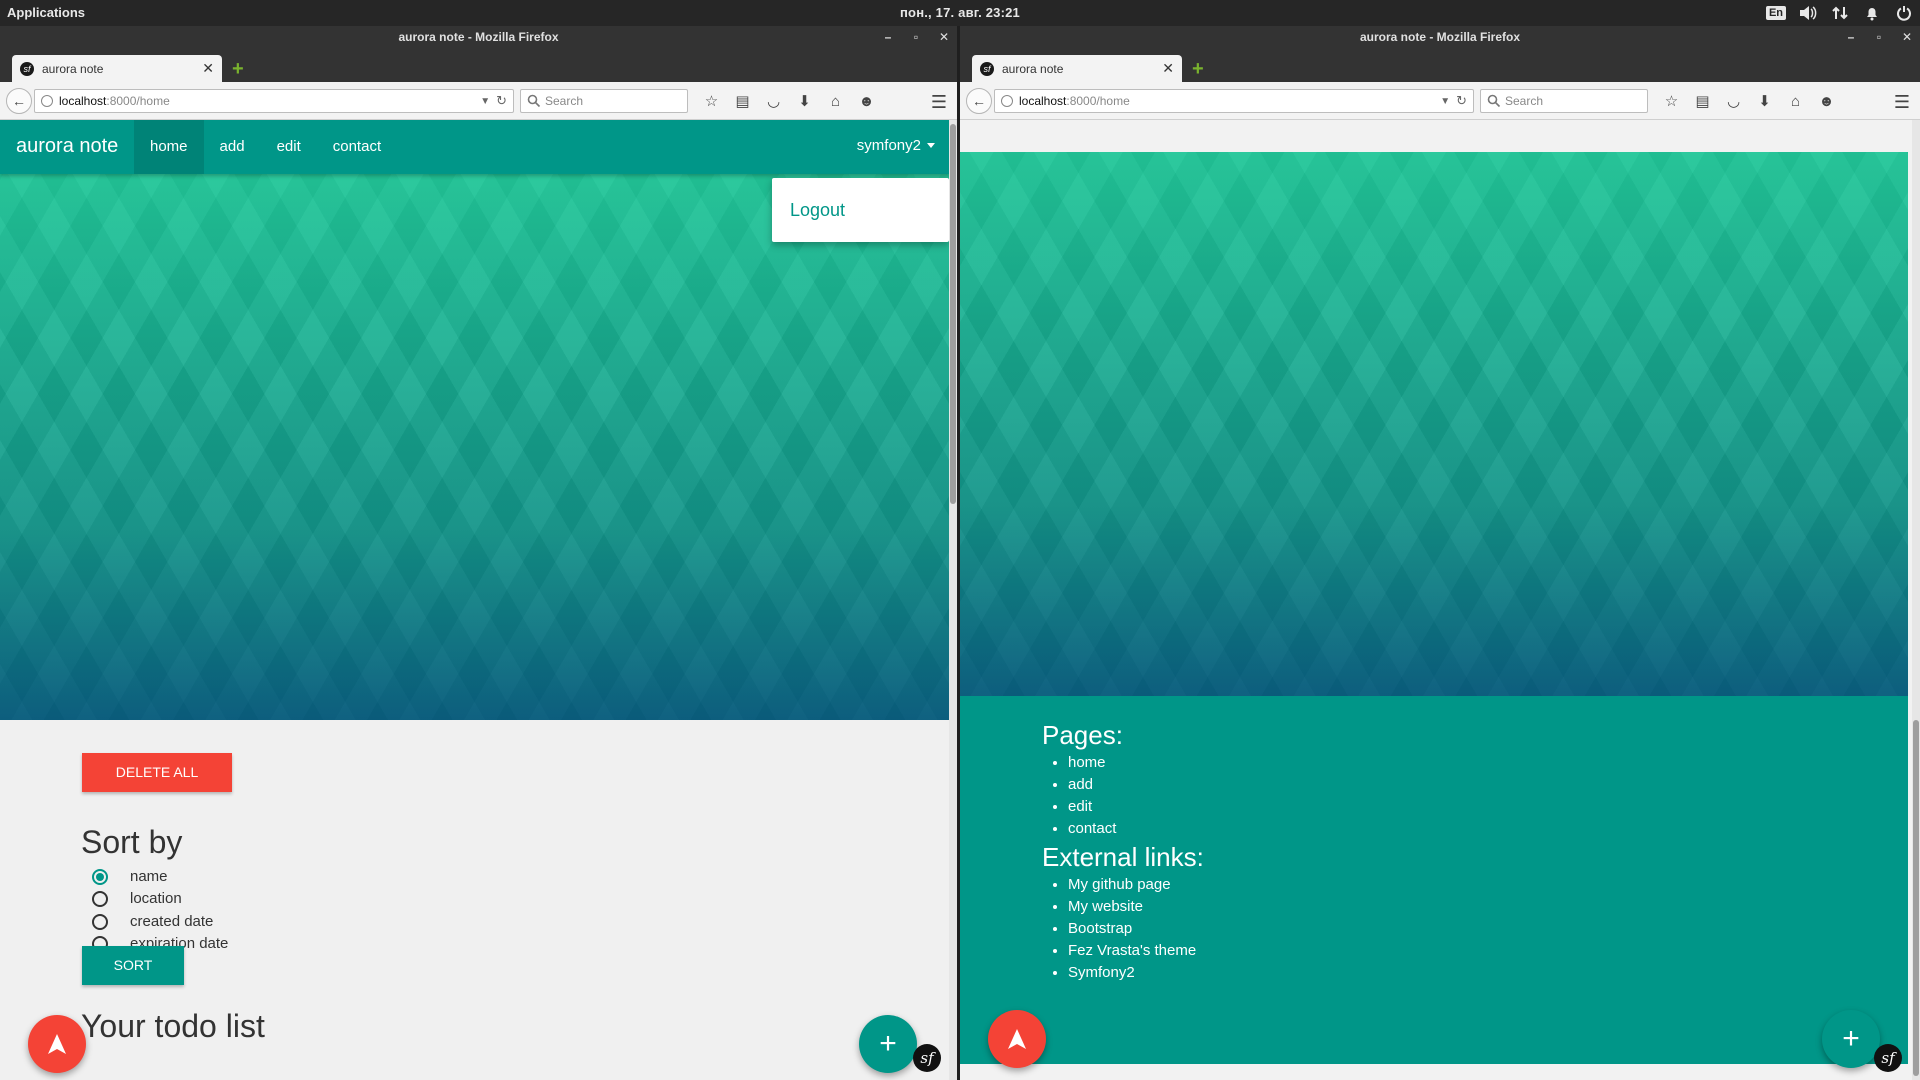  Describe the element at coordinates (133, 965) in the screenshot. I see `sort-button: SORT` at that location.